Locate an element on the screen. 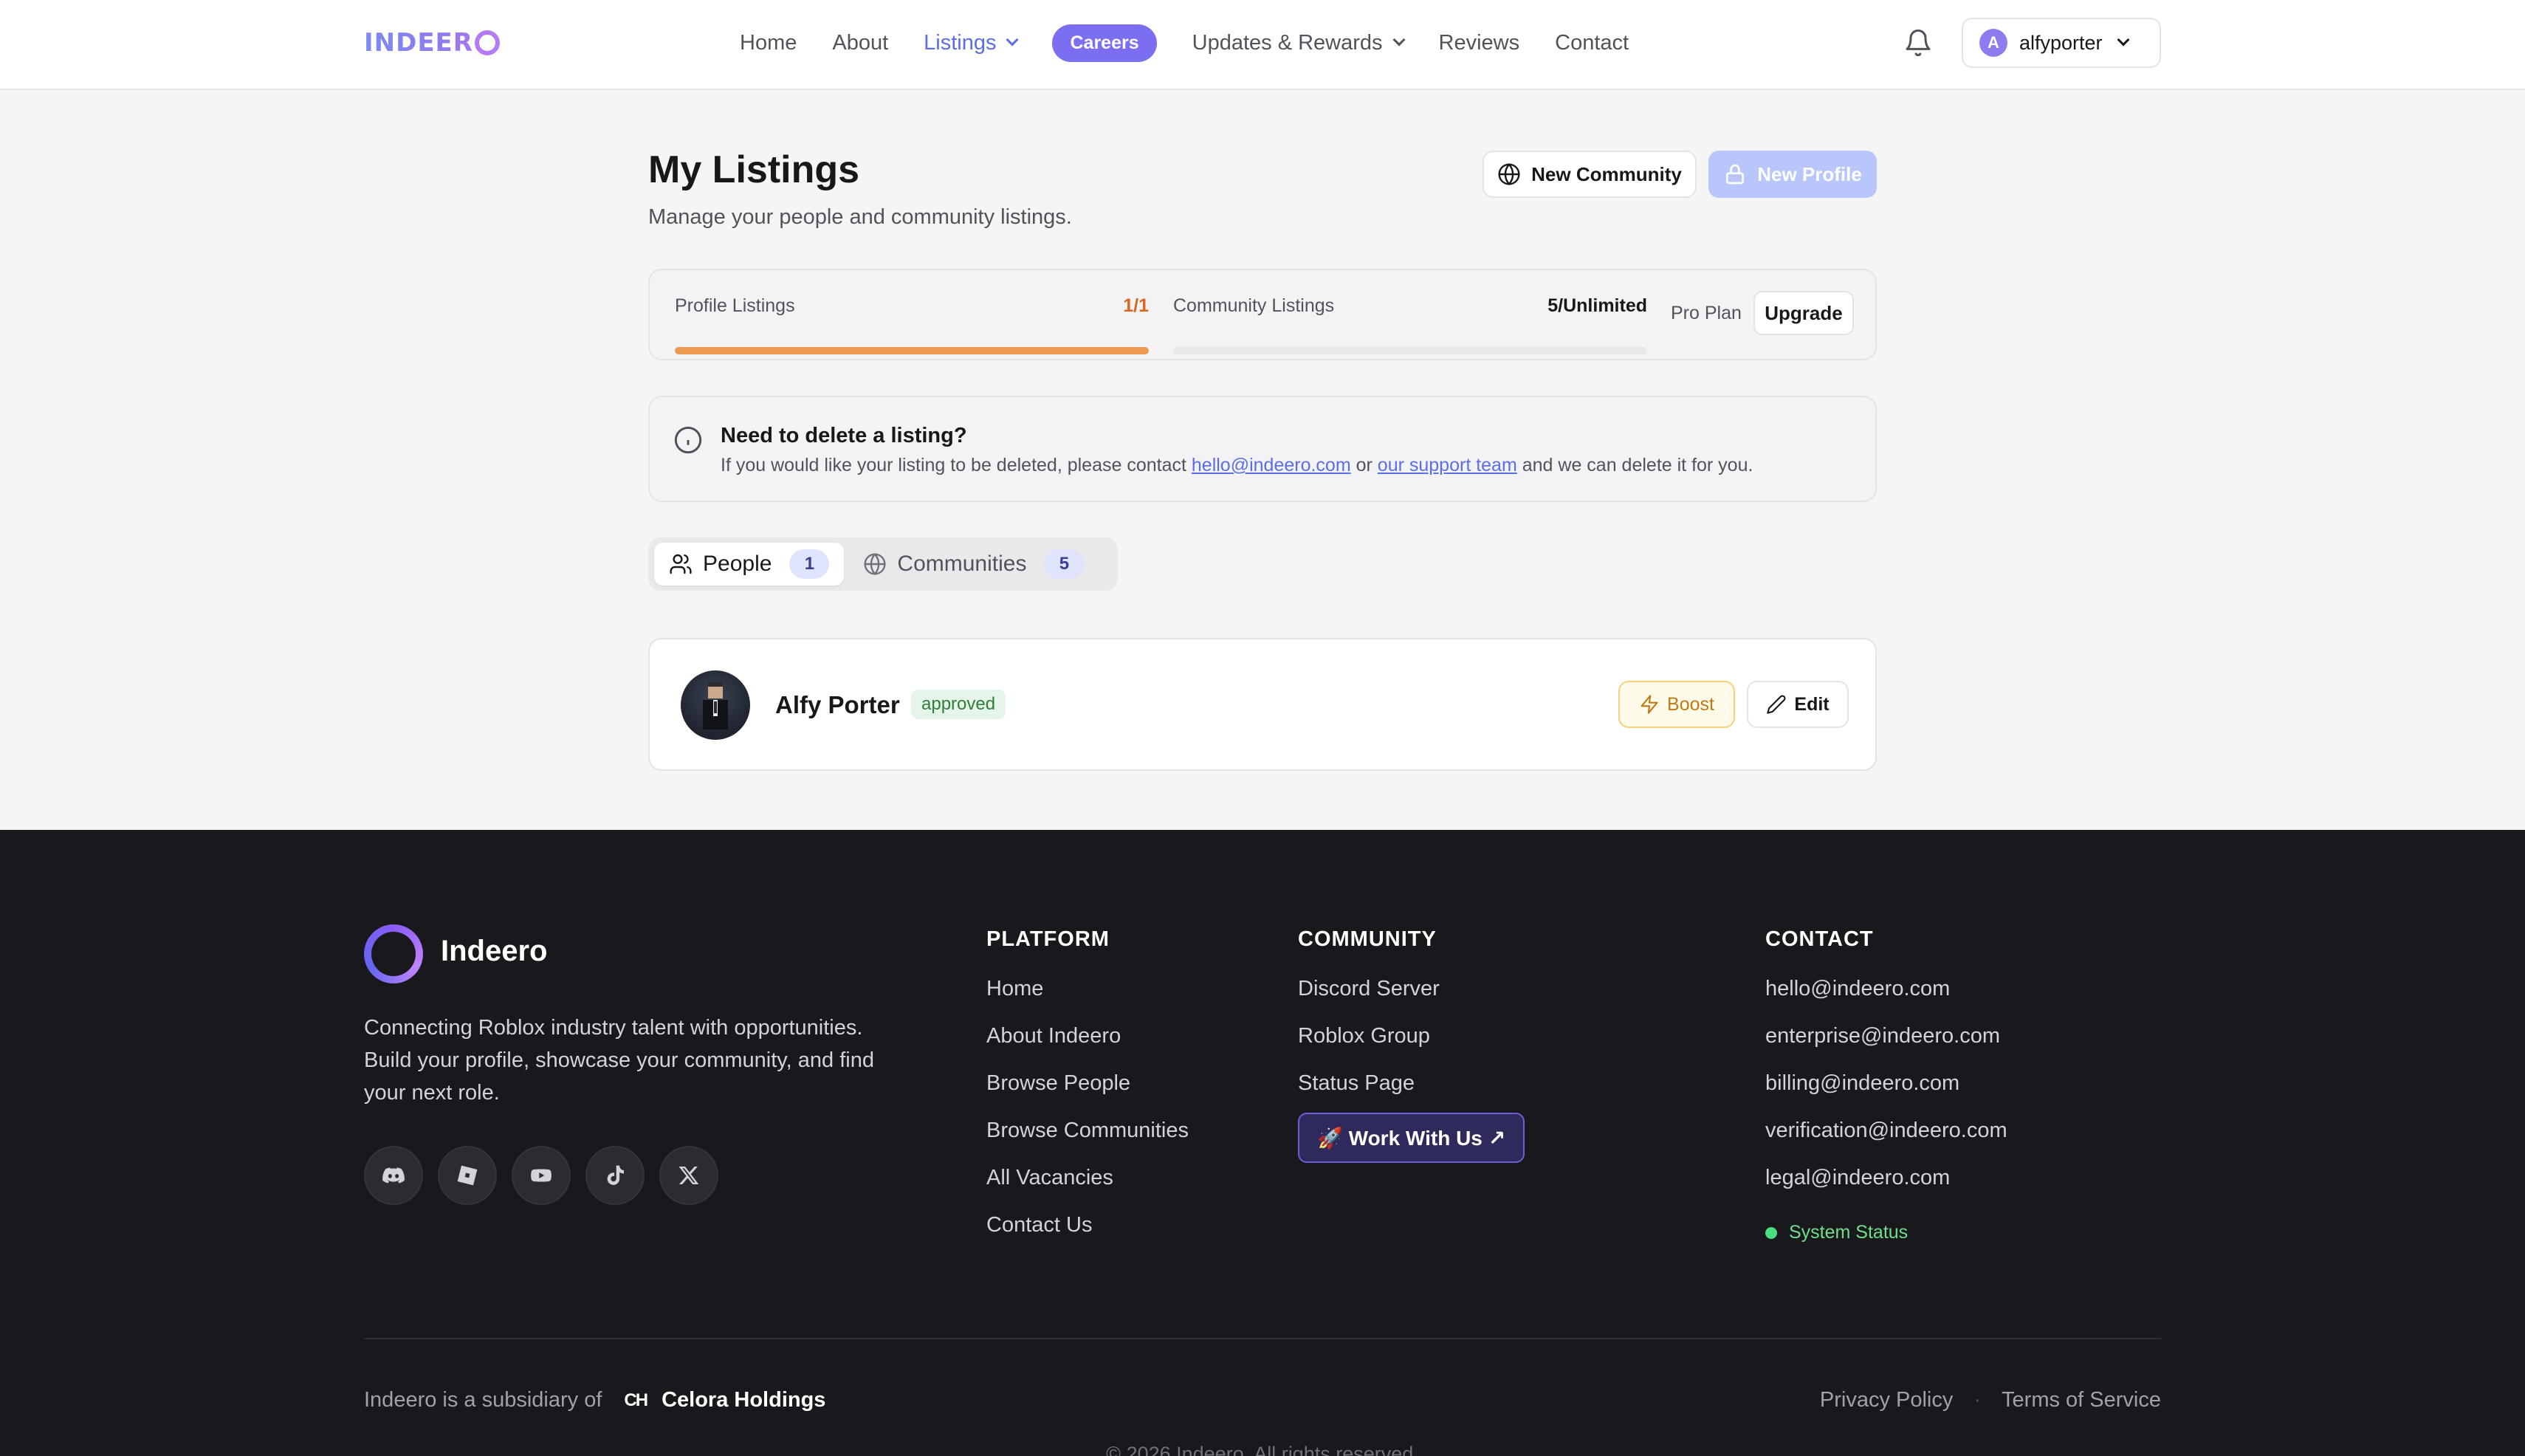 The image size is (2525, 1456). legal-links: Privacy Policy · Terms of Service is located at coordinates (1991, 1400).